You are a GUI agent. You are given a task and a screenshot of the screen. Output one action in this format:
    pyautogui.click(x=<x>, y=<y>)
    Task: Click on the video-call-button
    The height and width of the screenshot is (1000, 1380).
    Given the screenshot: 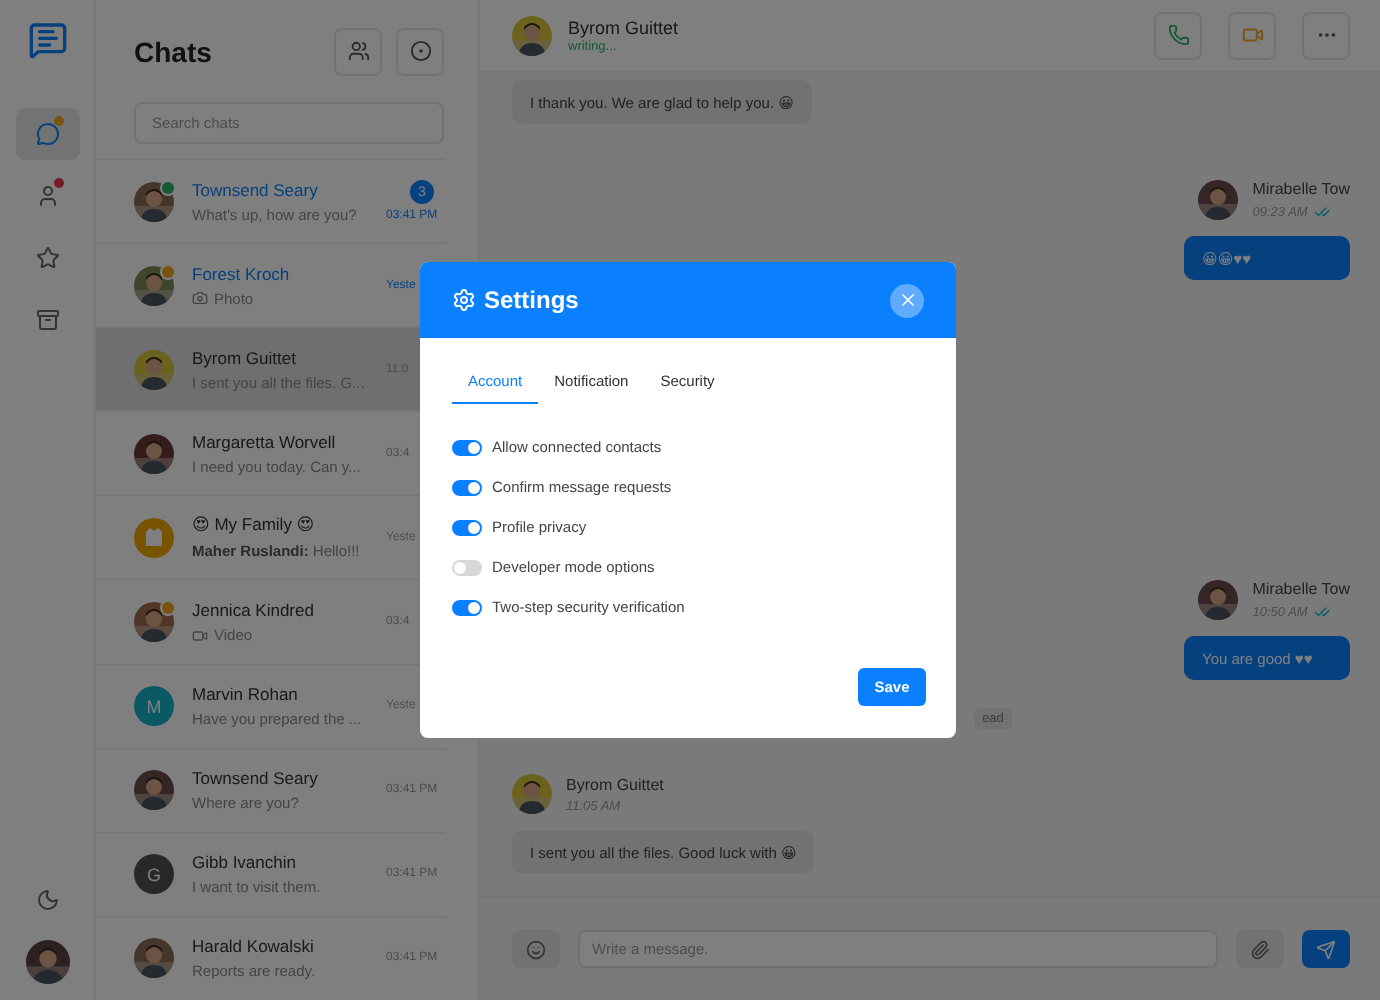 What is the action you would take?
    pyautogui.click(x=1252, y=35)
    